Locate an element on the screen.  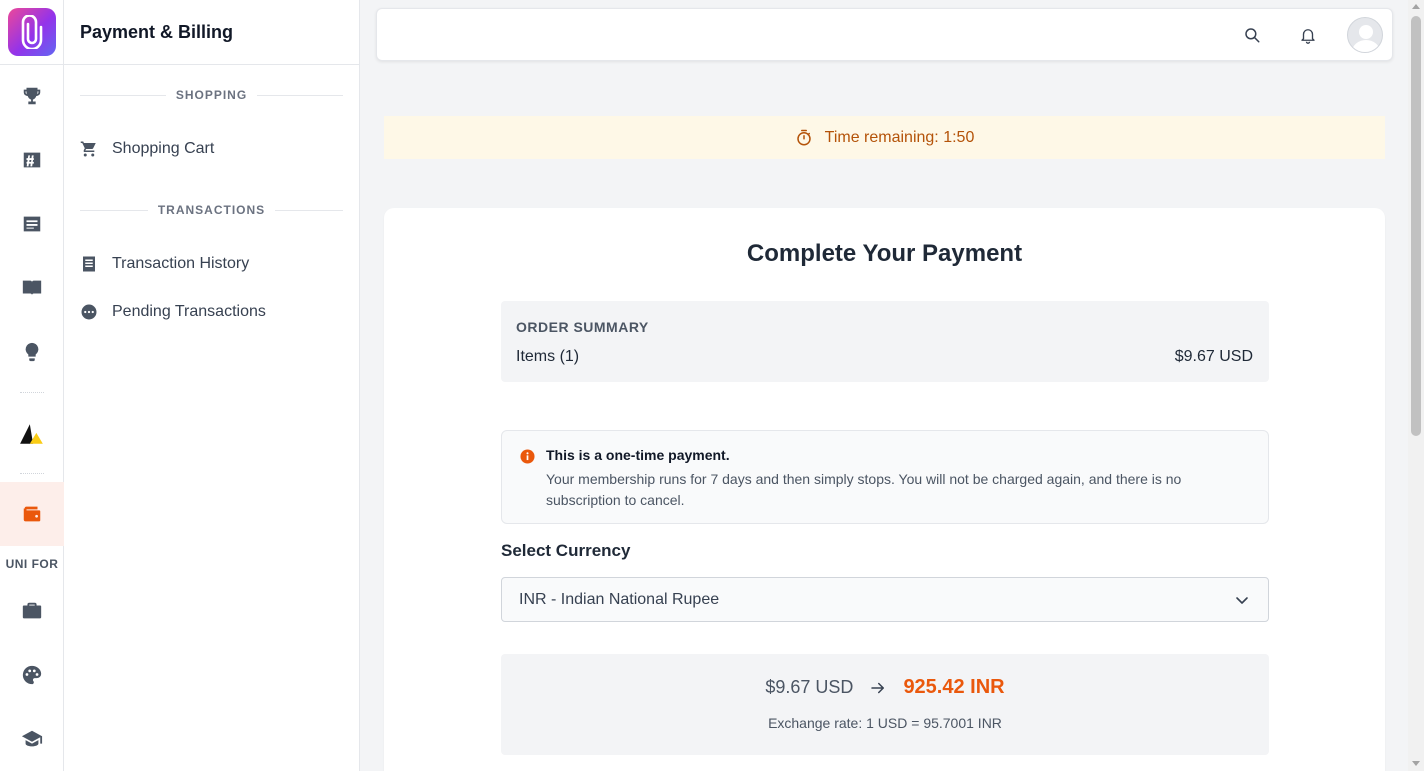
bell-icon is located at coordinates (1308, 36).